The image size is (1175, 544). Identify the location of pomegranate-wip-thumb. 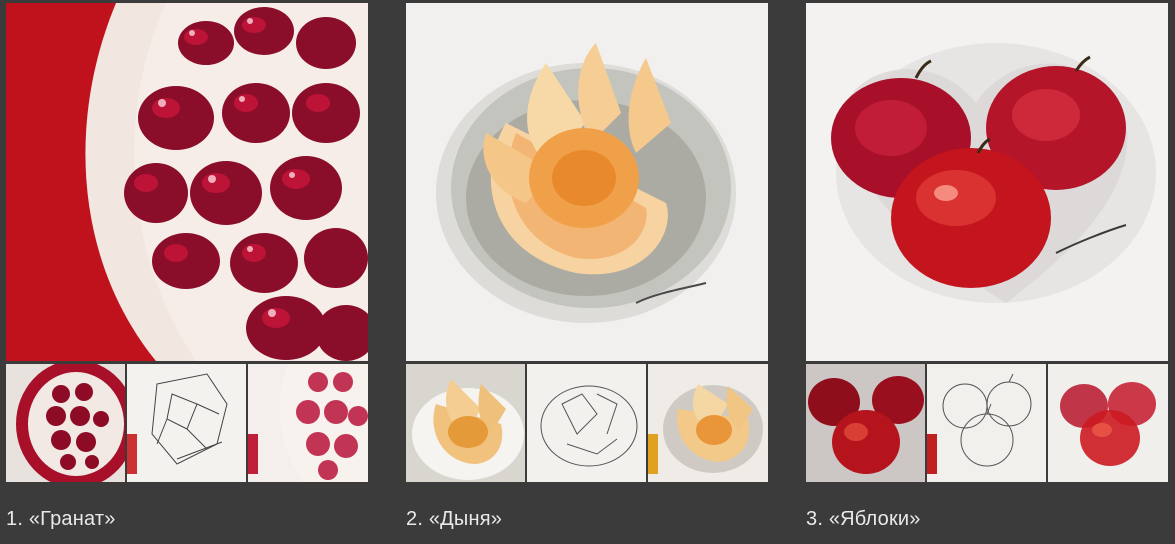
(308, 423).